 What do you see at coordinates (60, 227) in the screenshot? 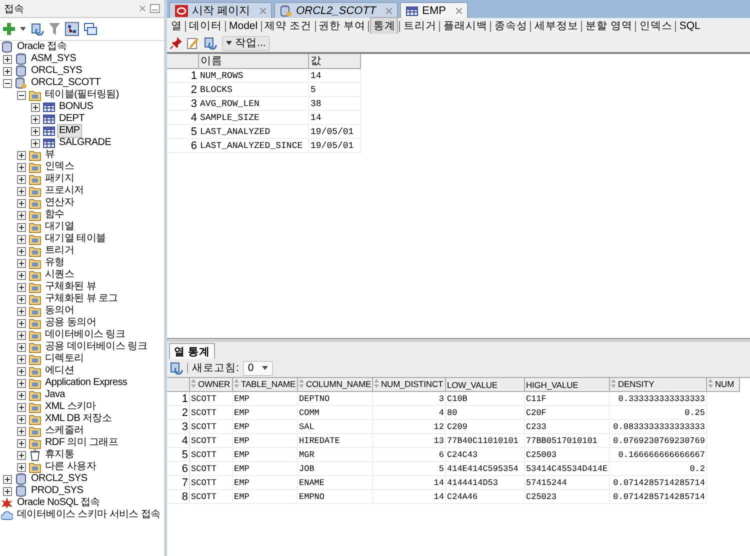
I see `tree-item: 대기열` at bounding box center [60, 227].